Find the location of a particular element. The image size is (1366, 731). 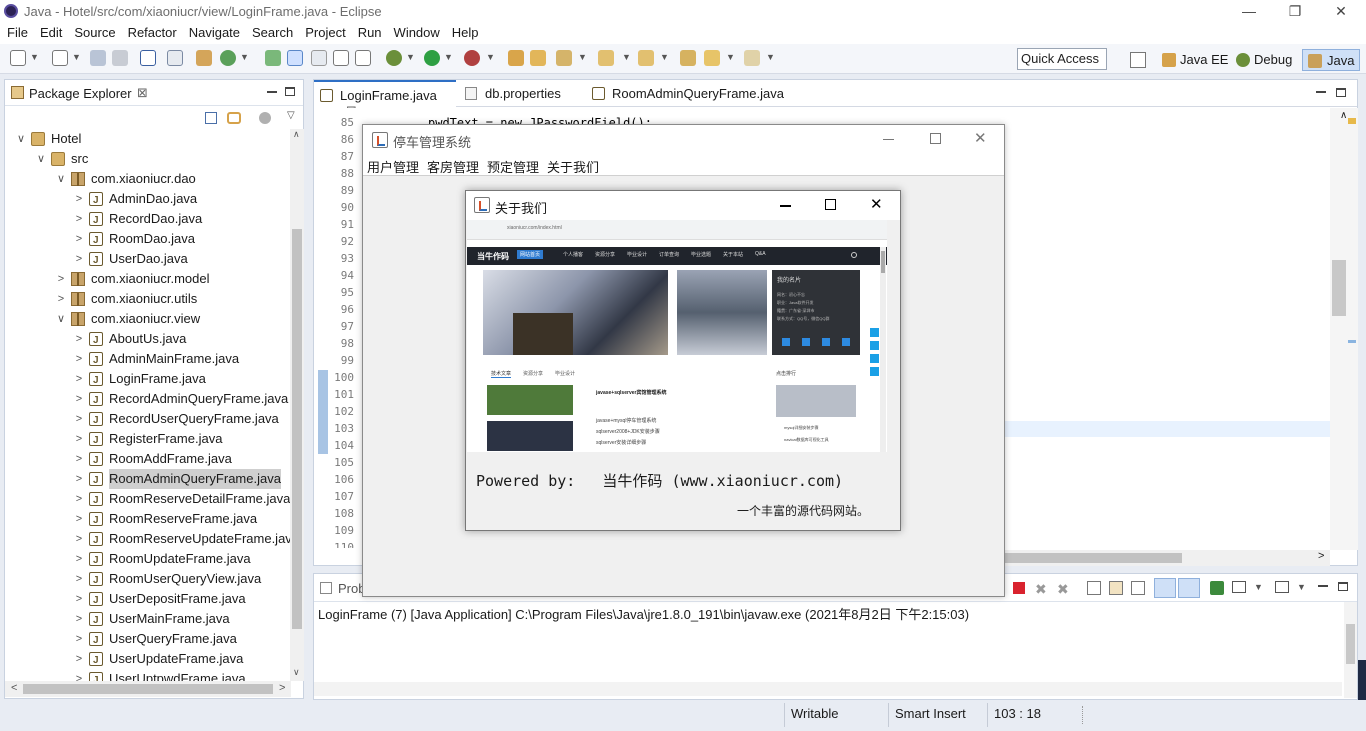

back-icon is located at coordinates (712, 58).